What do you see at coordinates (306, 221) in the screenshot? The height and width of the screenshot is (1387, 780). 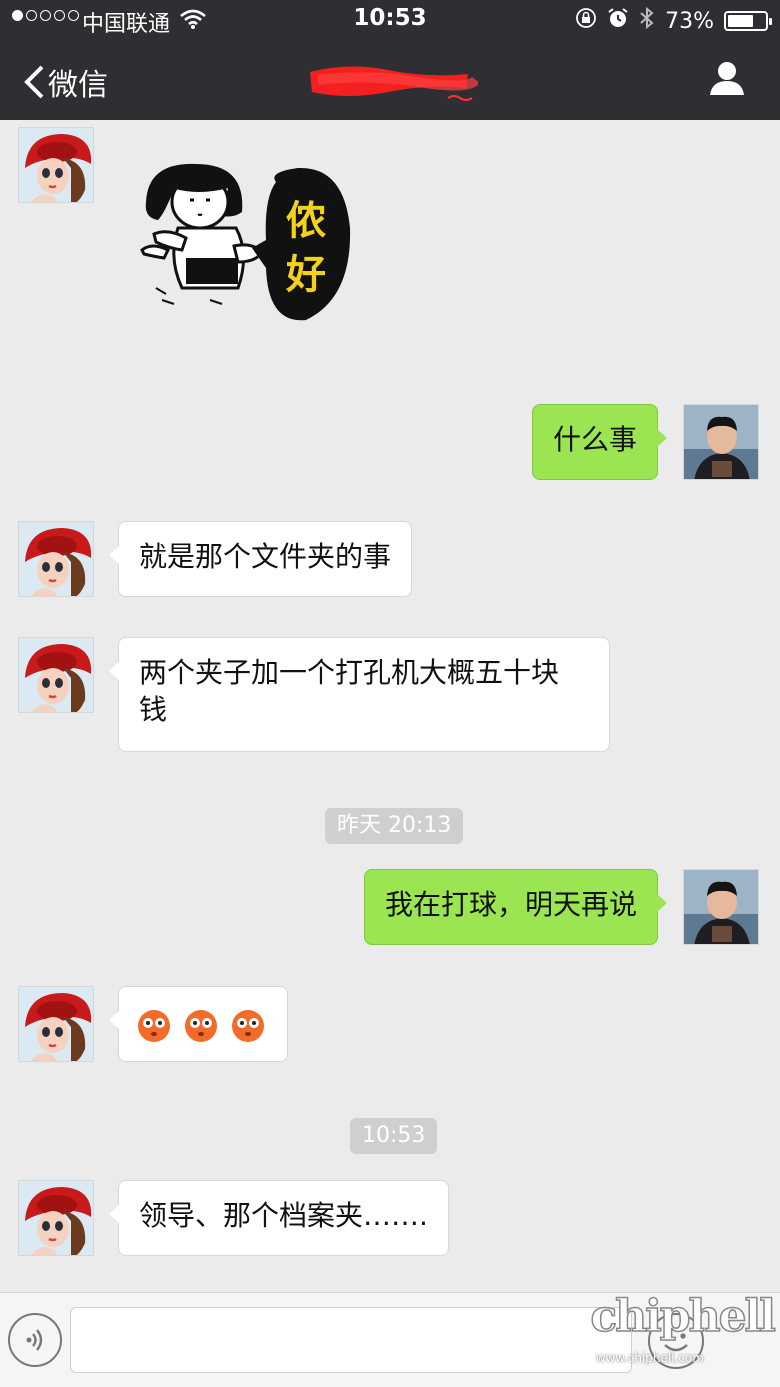 I see `sticker-char-1: 侬` at bounding box center [306, 221].